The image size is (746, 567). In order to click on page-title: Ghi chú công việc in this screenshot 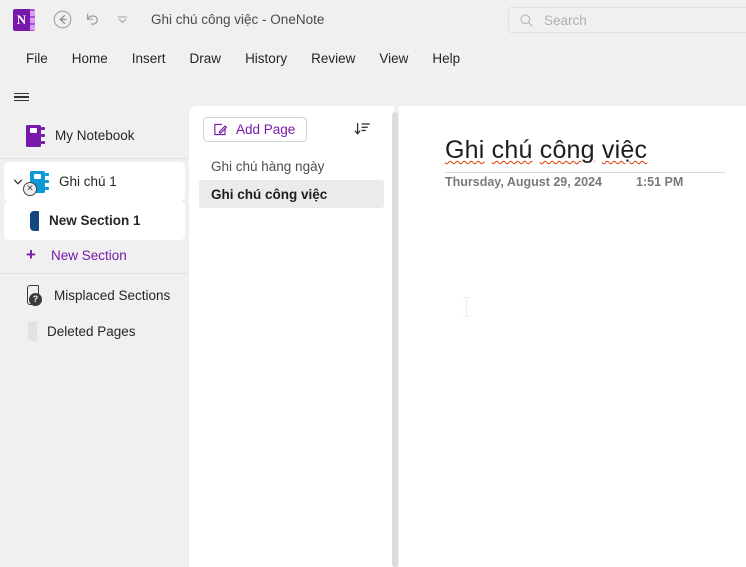, I will do `click(546, 150)`.